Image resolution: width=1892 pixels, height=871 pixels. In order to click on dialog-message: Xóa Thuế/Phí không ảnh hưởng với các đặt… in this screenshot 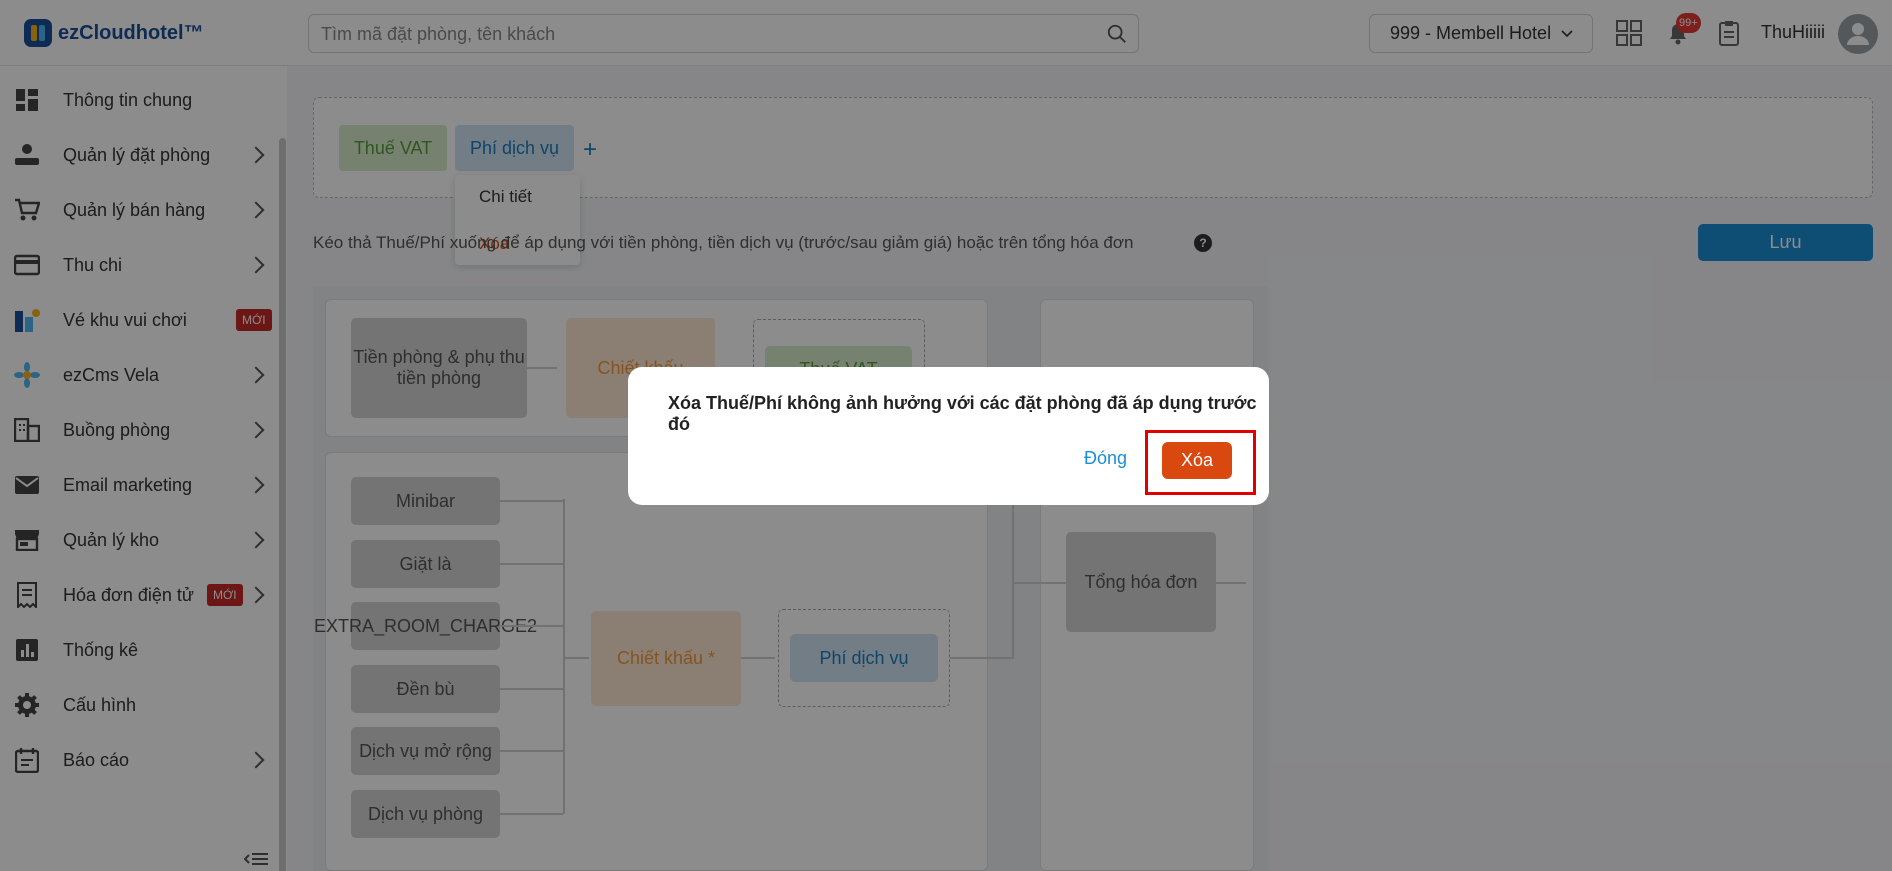, I will do `click(962, 413)`.